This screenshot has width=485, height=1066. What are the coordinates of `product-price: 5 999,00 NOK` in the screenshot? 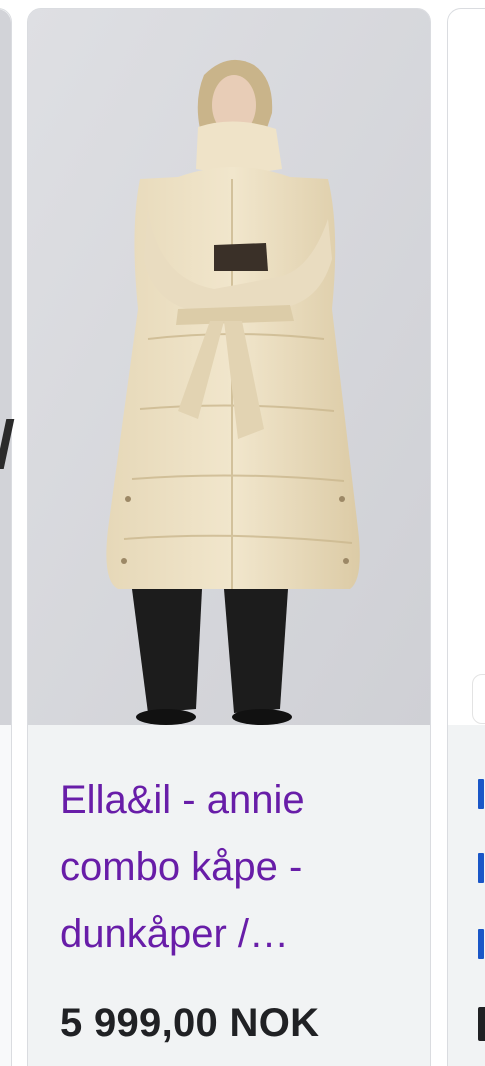 It's located at (190, 1023).